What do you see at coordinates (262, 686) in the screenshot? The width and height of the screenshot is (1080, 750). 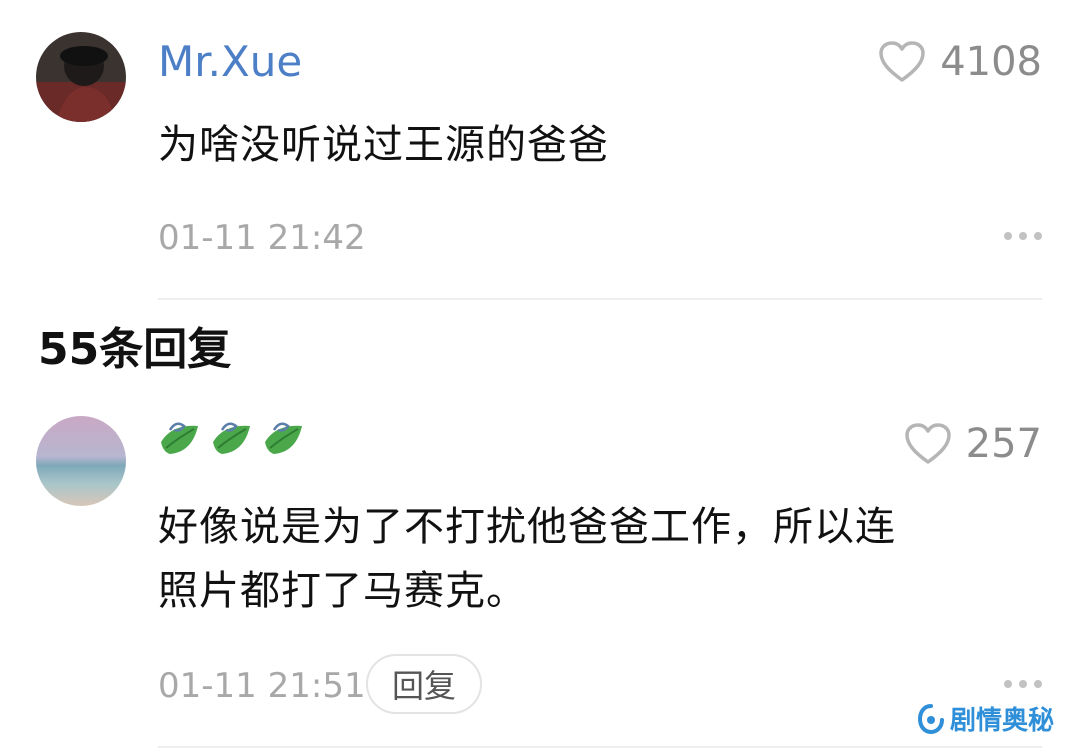 I see `reply-timestamp: 01-11 21:51` at bounding box center [262, 686].